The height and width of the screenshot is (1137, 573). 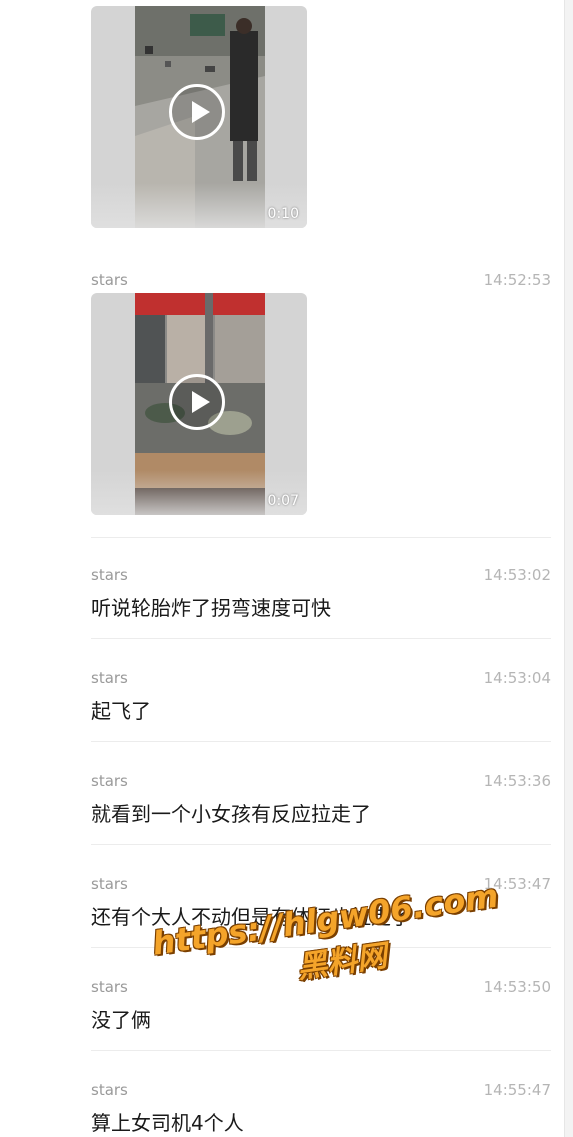 I want to click on video-duration: 0:10, so click(x=283, y=214).